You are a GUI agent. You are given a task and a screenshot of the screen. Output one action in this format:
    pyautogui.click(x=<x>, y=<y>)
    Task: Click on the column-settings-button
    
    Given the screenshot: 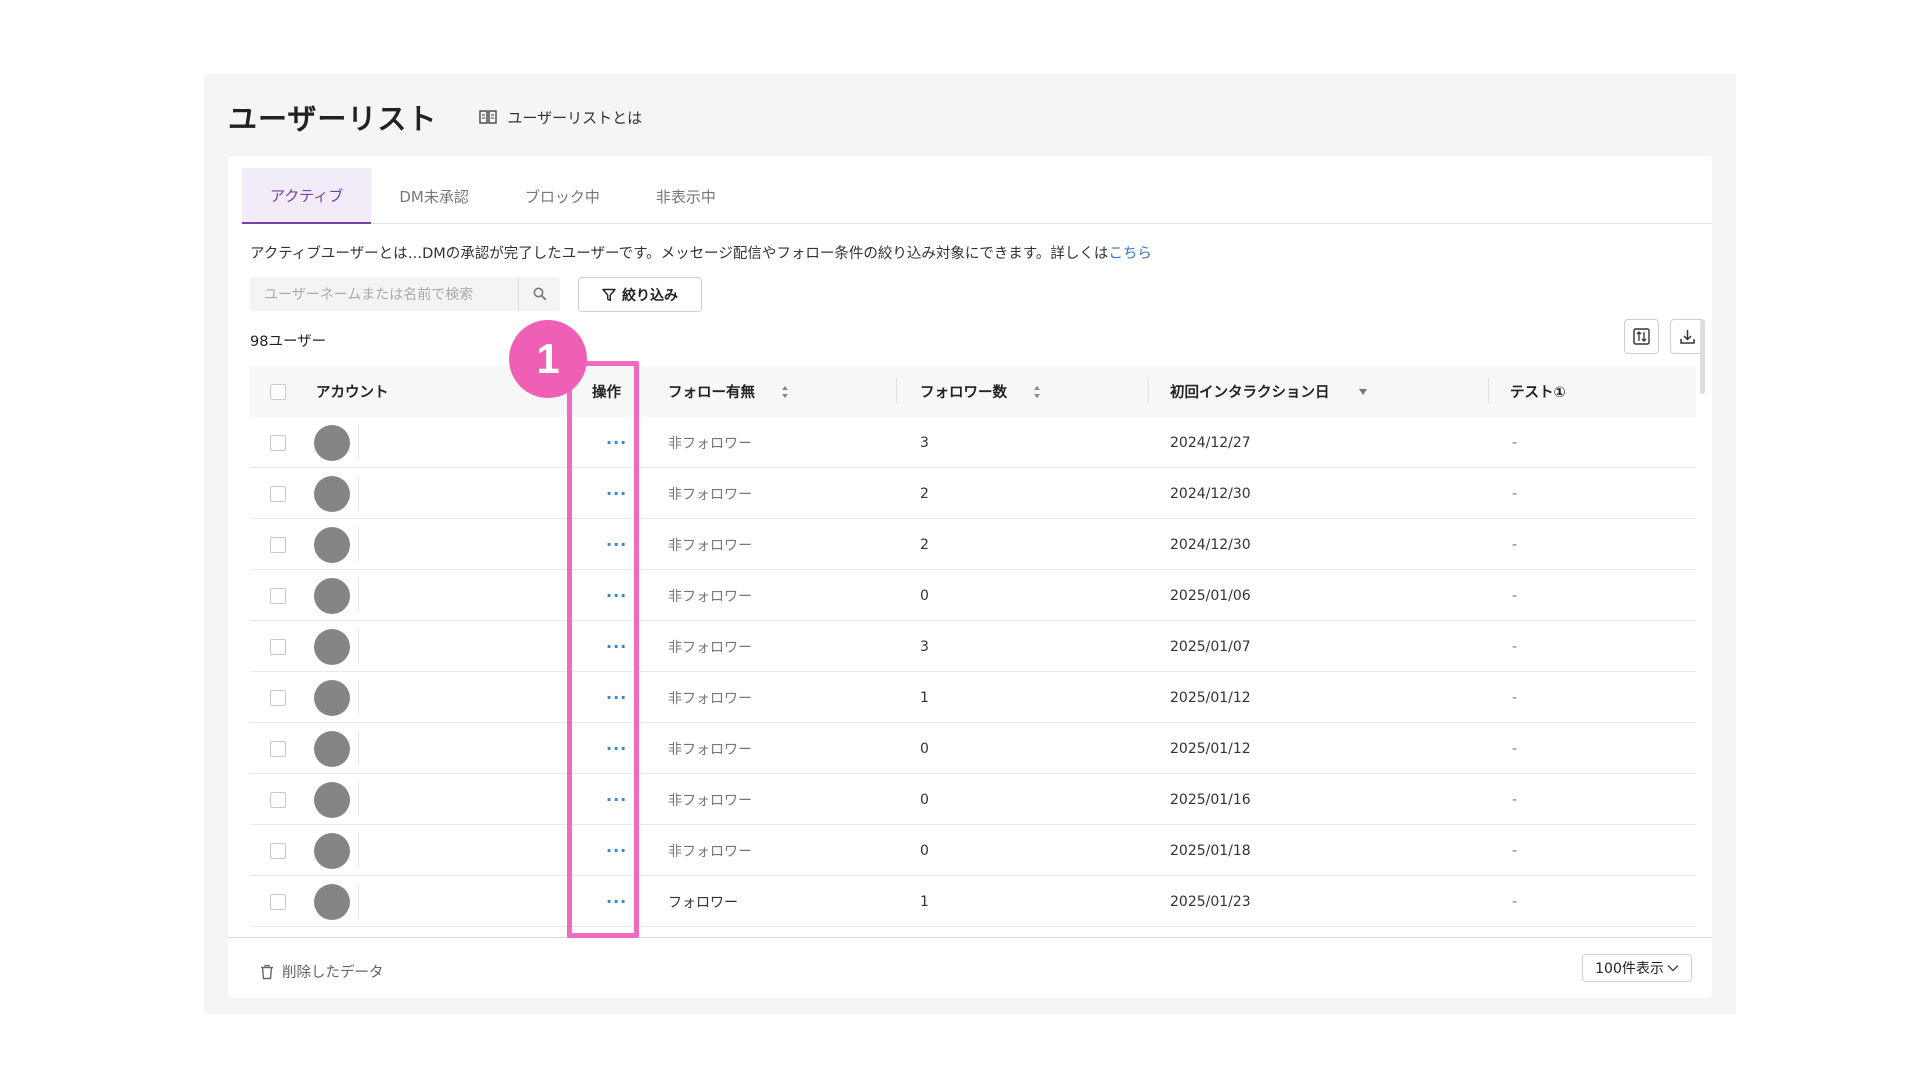 What is the action you would take?
    pyautogui.click(x=1641, y=336)
    